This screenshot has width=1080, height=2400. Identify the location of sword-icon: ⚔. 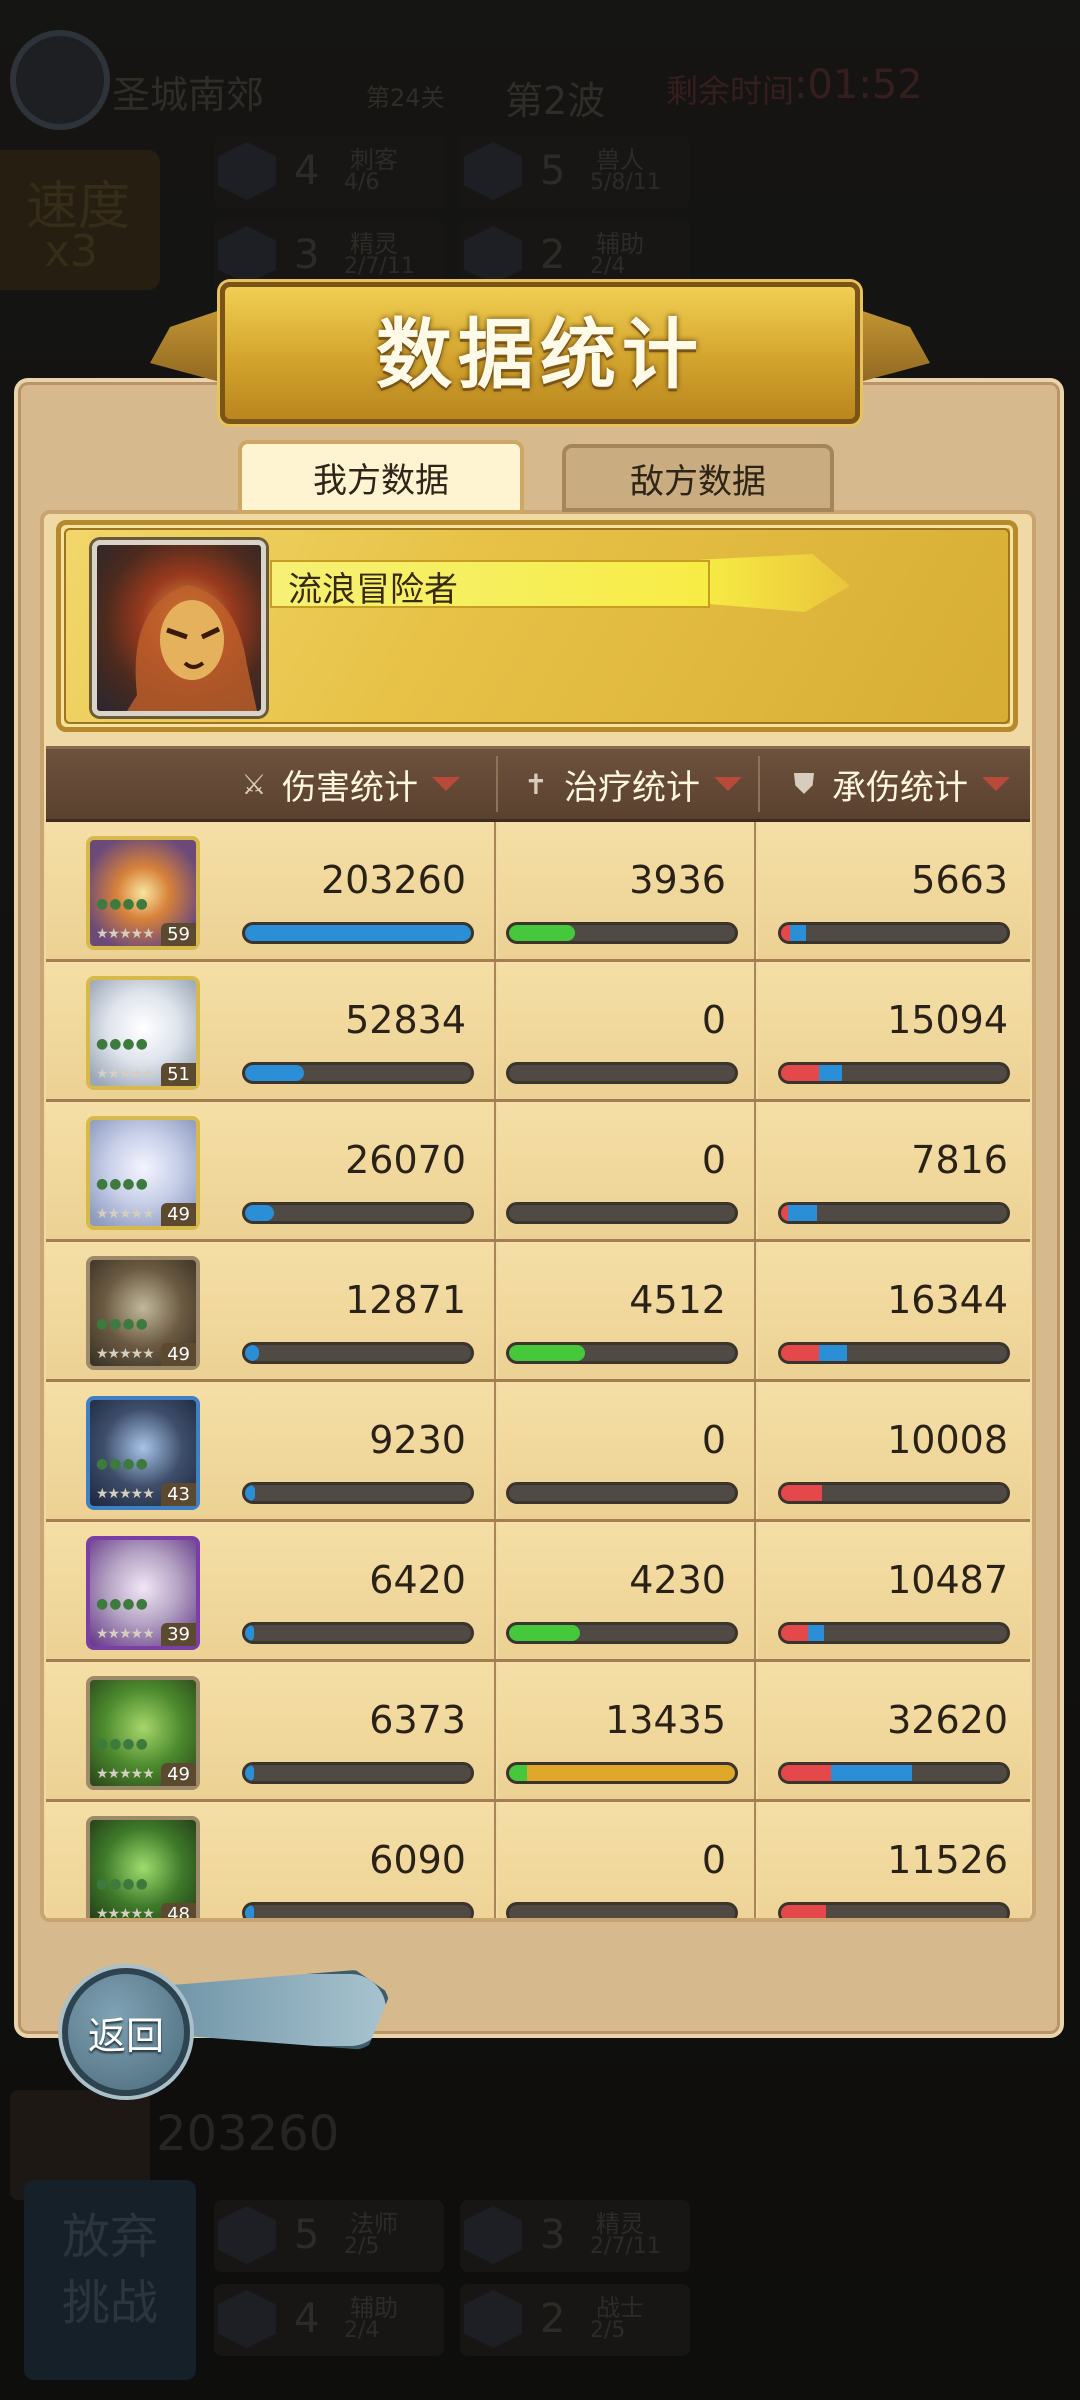
(254, 784).